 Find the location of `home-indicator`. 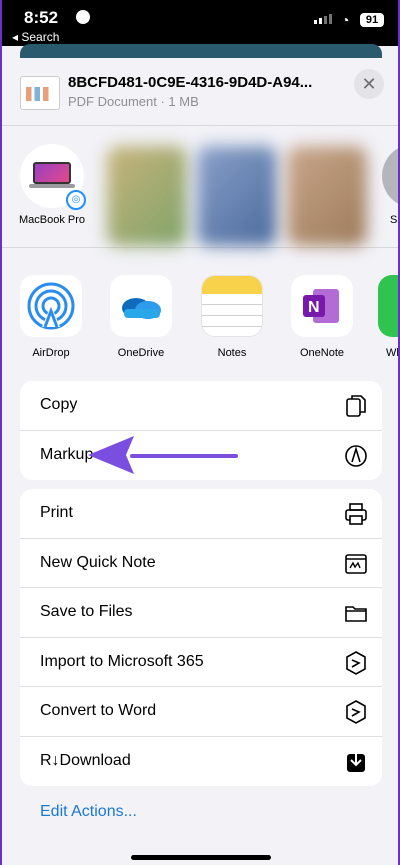

home-indicator is located at coordinates (201, 857).